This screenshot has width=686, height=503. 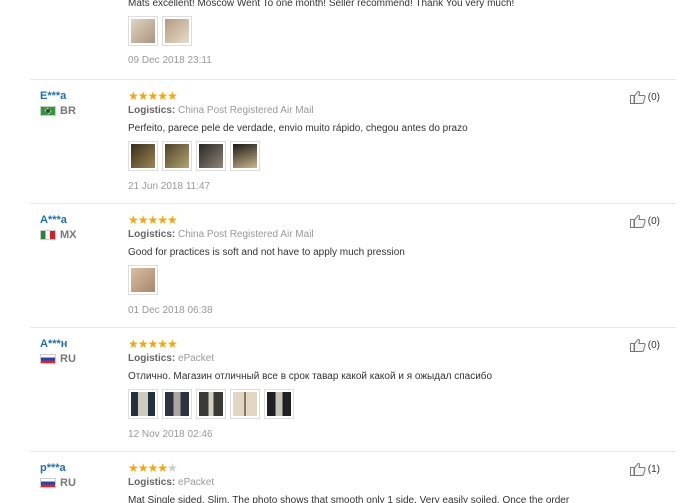 I want to click on country-code: MX, so click(x=68, y=235).